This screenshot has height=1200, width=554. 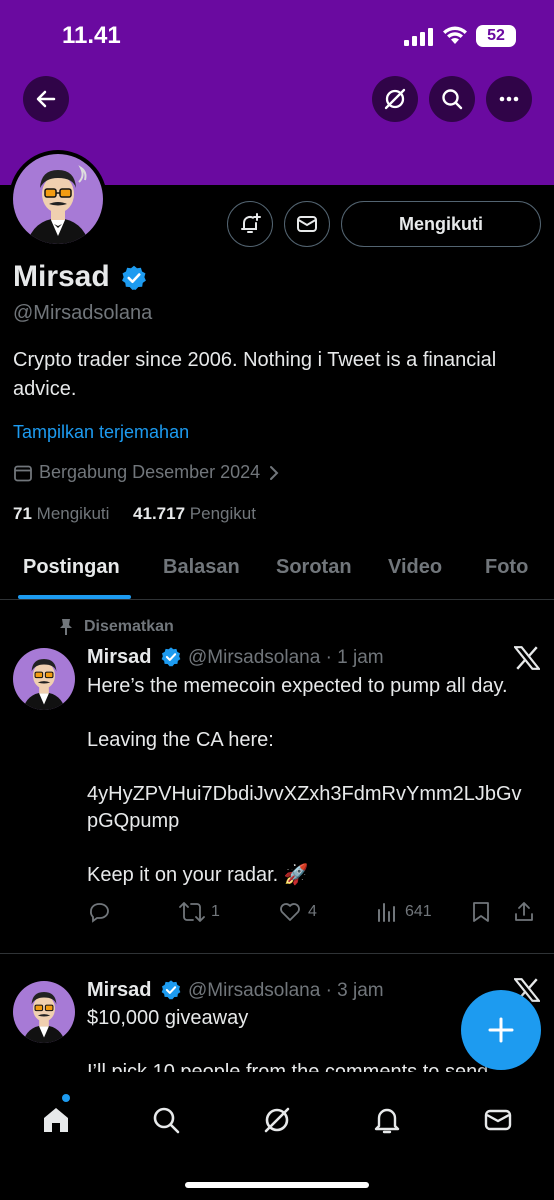 What do you see at coordinates (441, 224) in the screenshot?
I see `following-button: Mengikuti` at bounding box center [441, 224].